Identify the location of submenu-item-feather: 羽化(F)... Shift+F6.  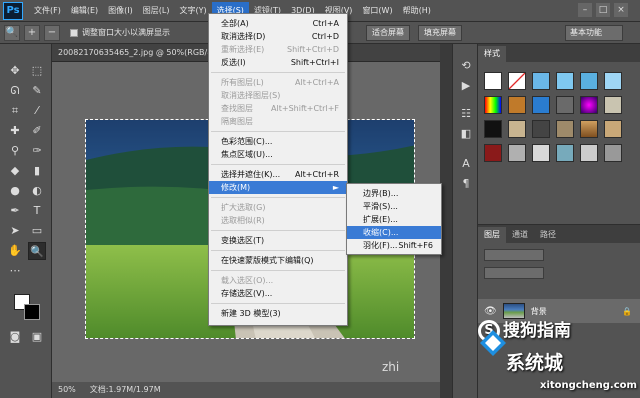
(394, 245).